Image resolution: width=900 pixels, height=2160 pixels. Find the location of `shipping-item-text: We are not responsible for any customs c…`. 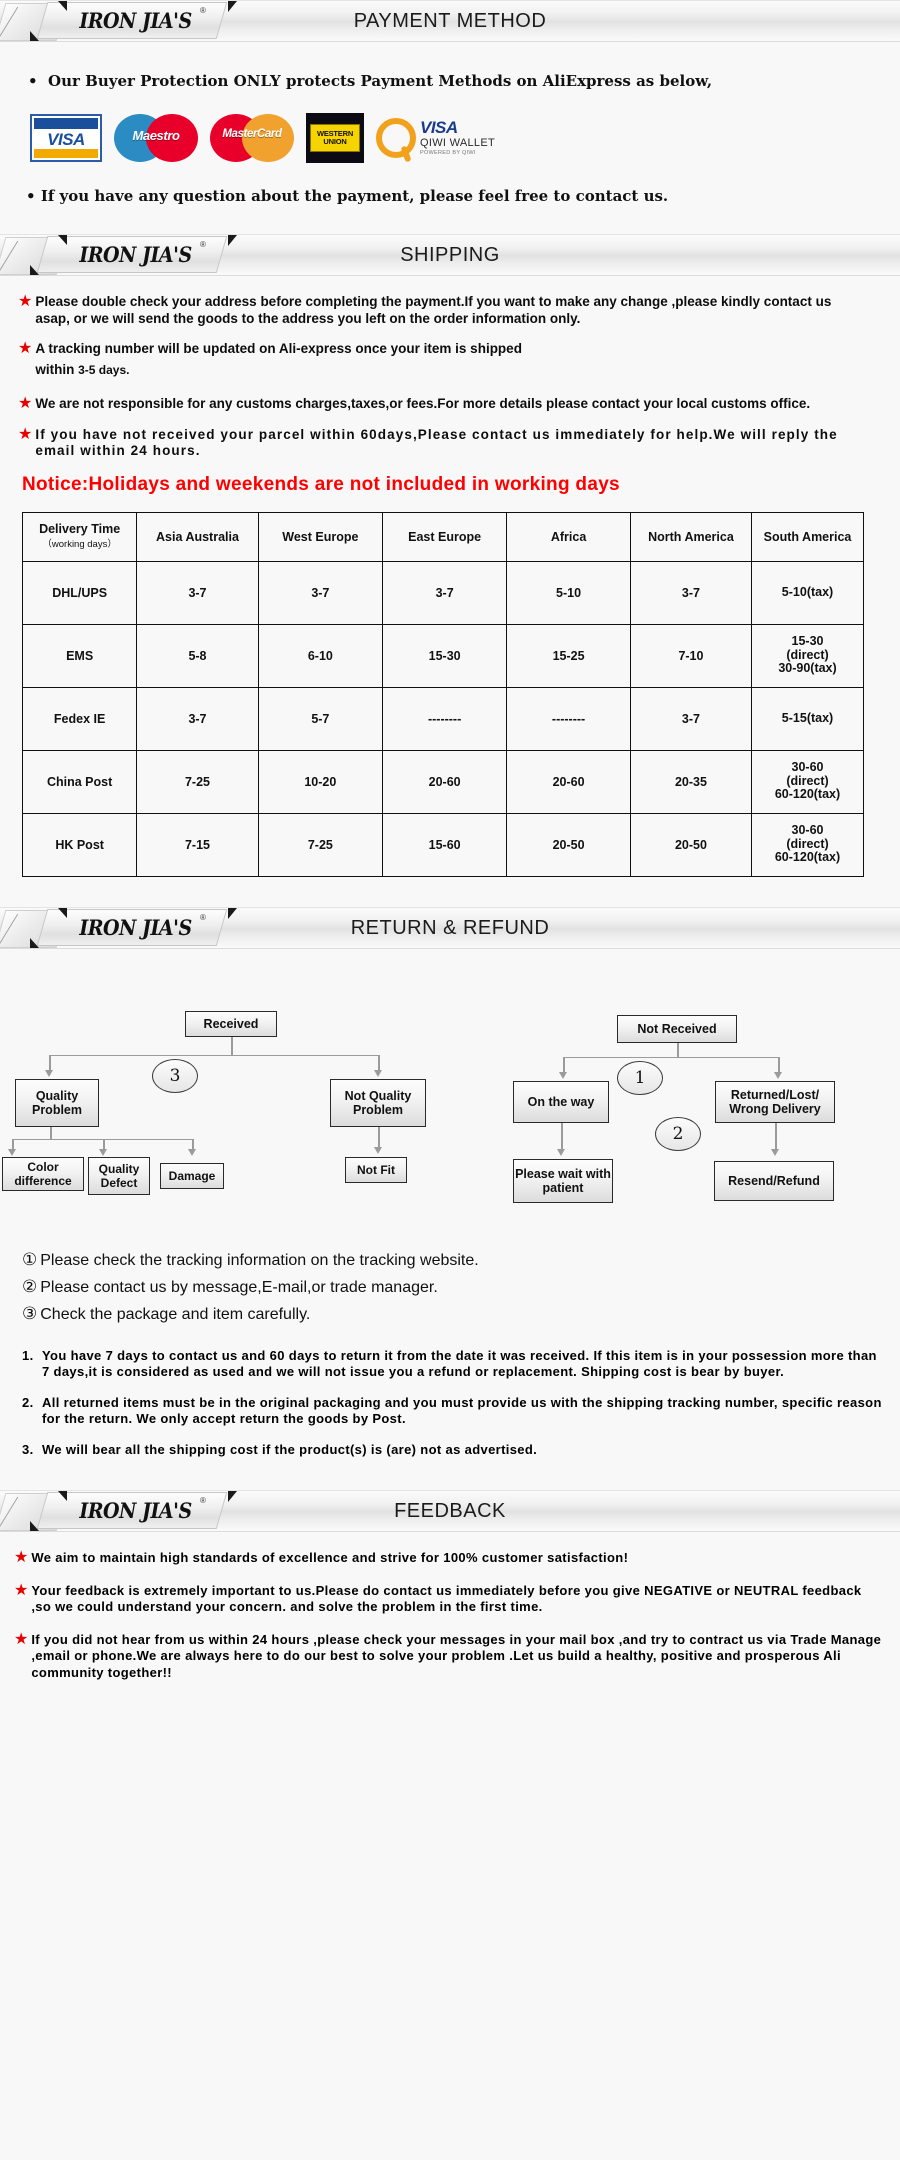

shipping-item-text: We are not responsible for any customs c… is located at coordinates (423, 403).